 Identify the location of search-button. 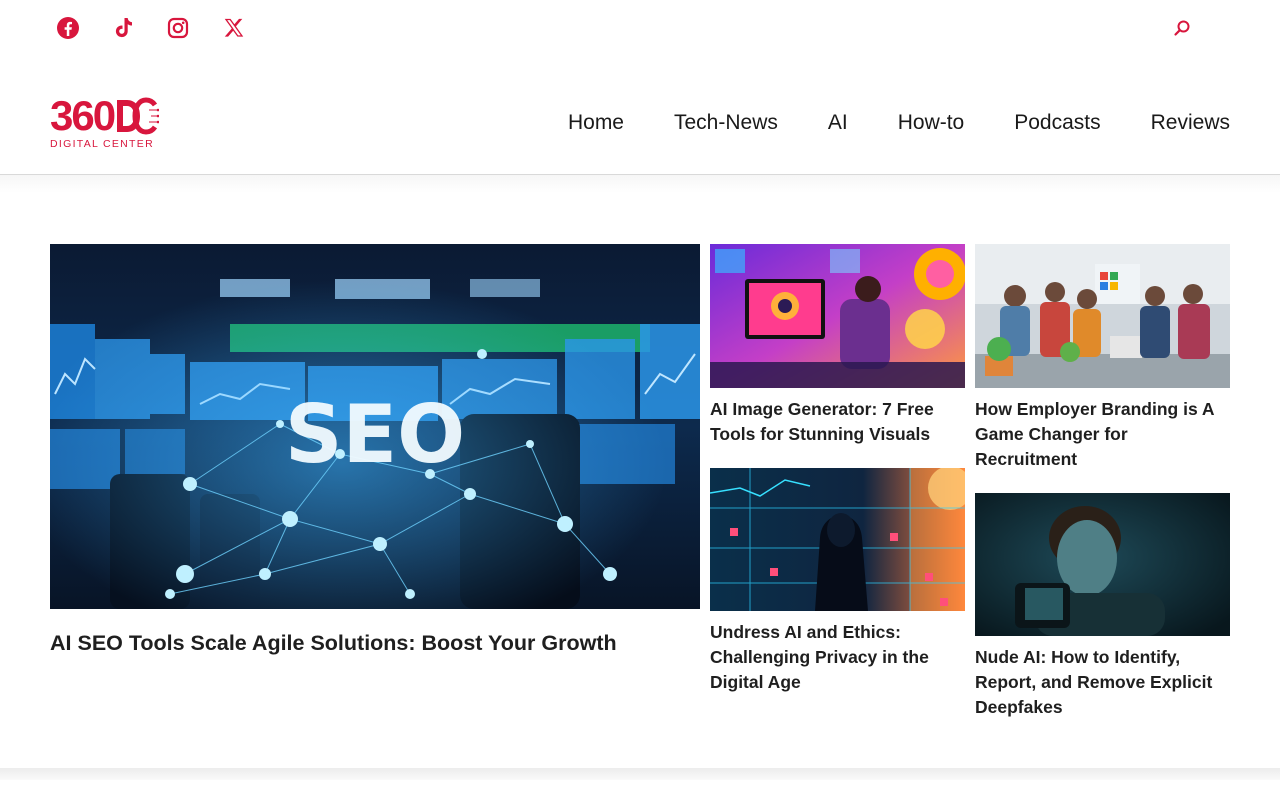
(1182, 28).